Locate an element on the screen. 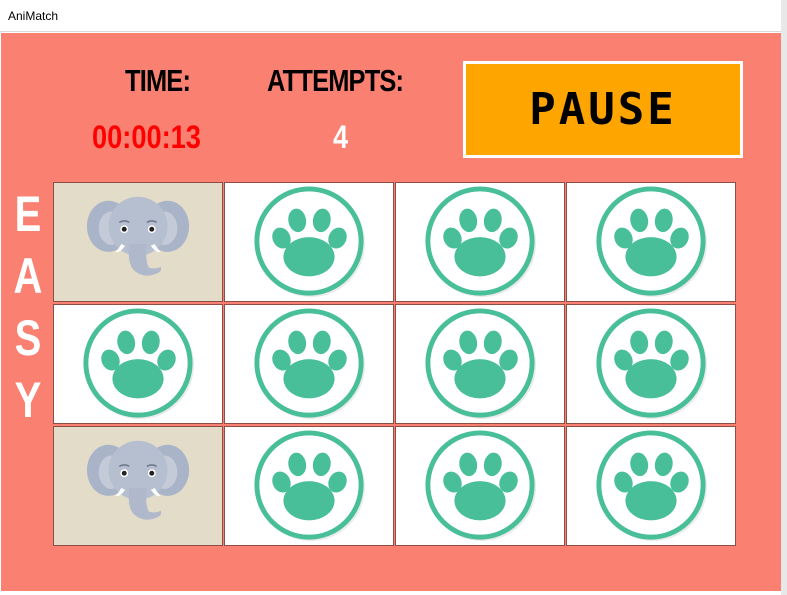  difficulty-letter: Y is located at coordinates (28, 400).